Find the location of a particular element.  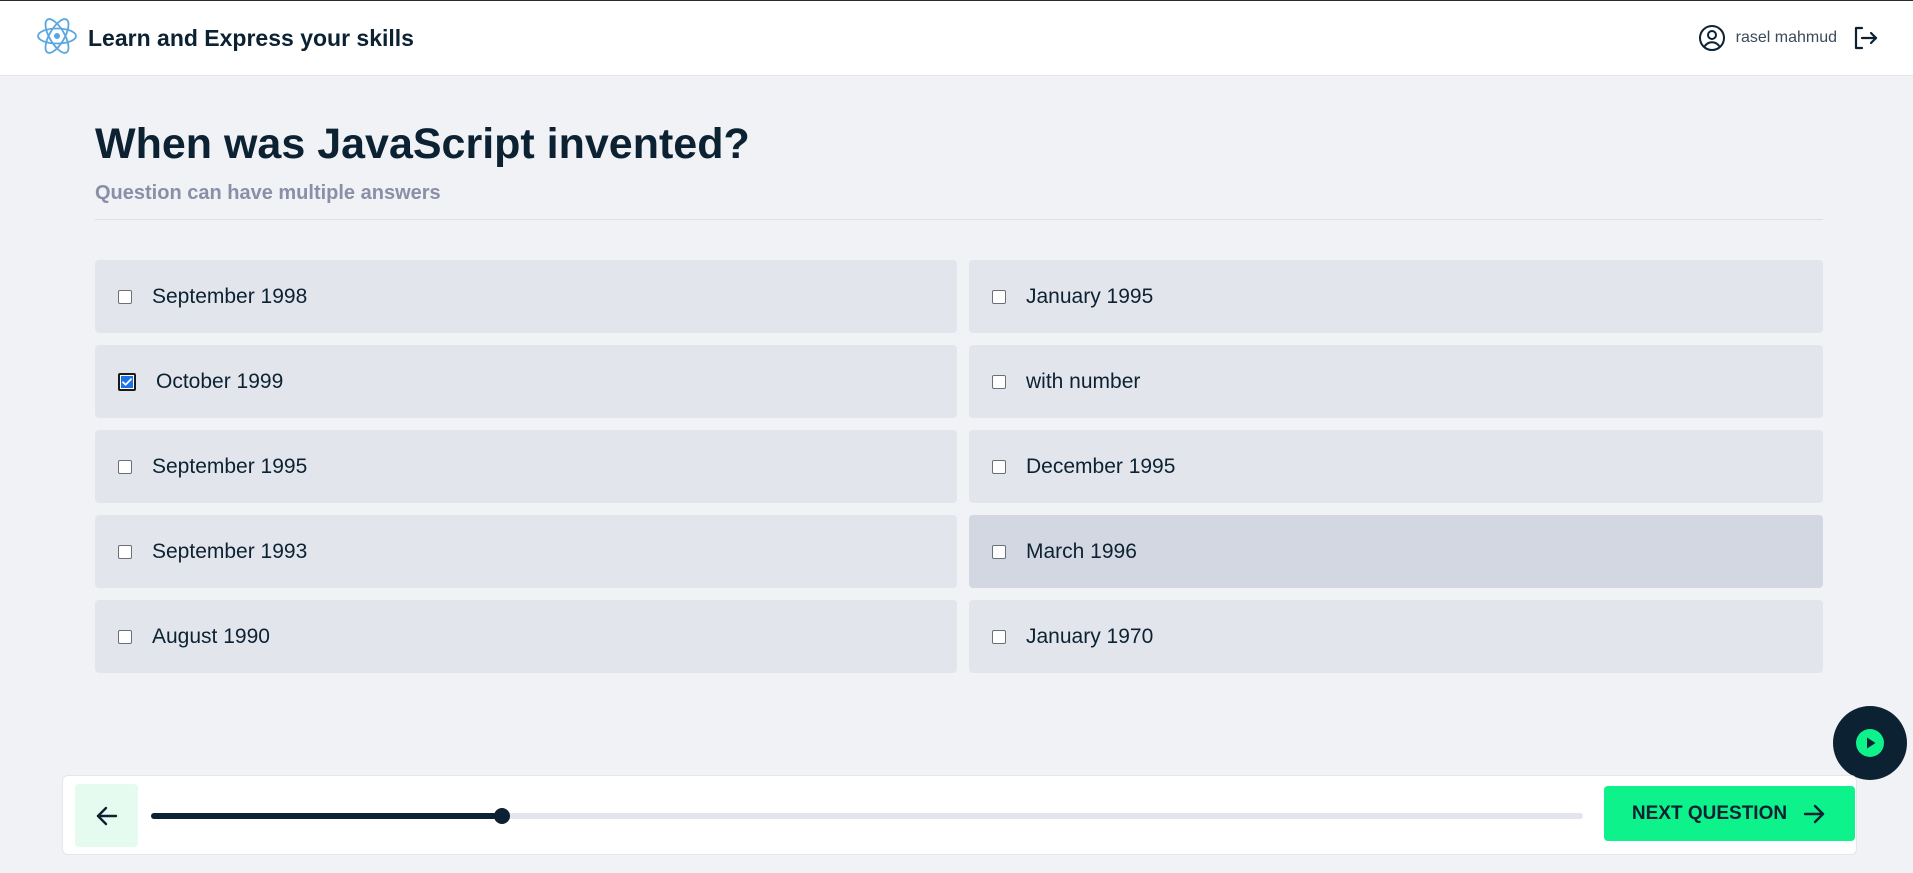

video-play-button is located at coordinates (1870, 743).